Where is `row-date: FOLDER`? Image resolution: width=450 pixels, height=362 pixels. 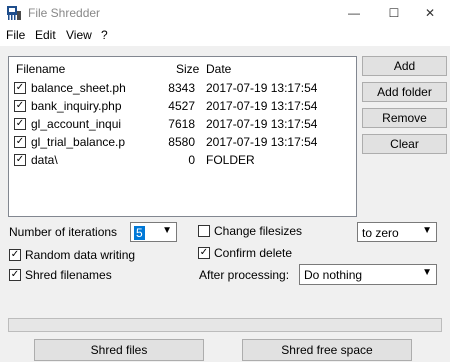
row-date: FOLDER is located at coordinates (230, 160).